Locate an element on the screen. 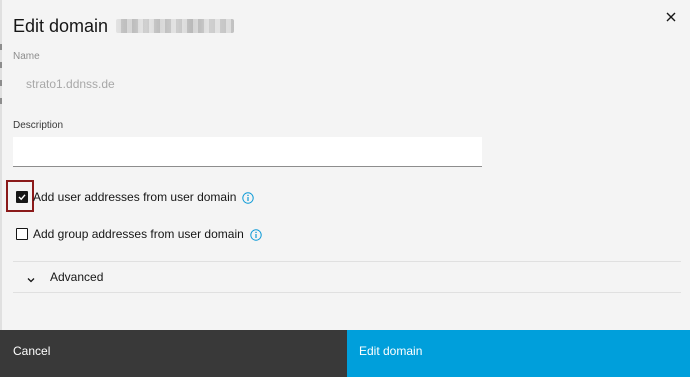  description-input is located at coordinates (247, 152).